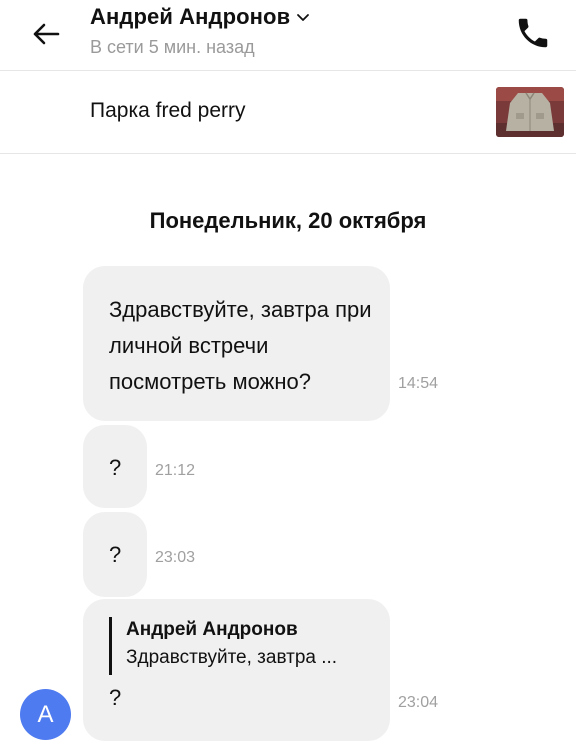 The image size is (576, 754). I want to click on avatar-initial: А, so click(45, 714).